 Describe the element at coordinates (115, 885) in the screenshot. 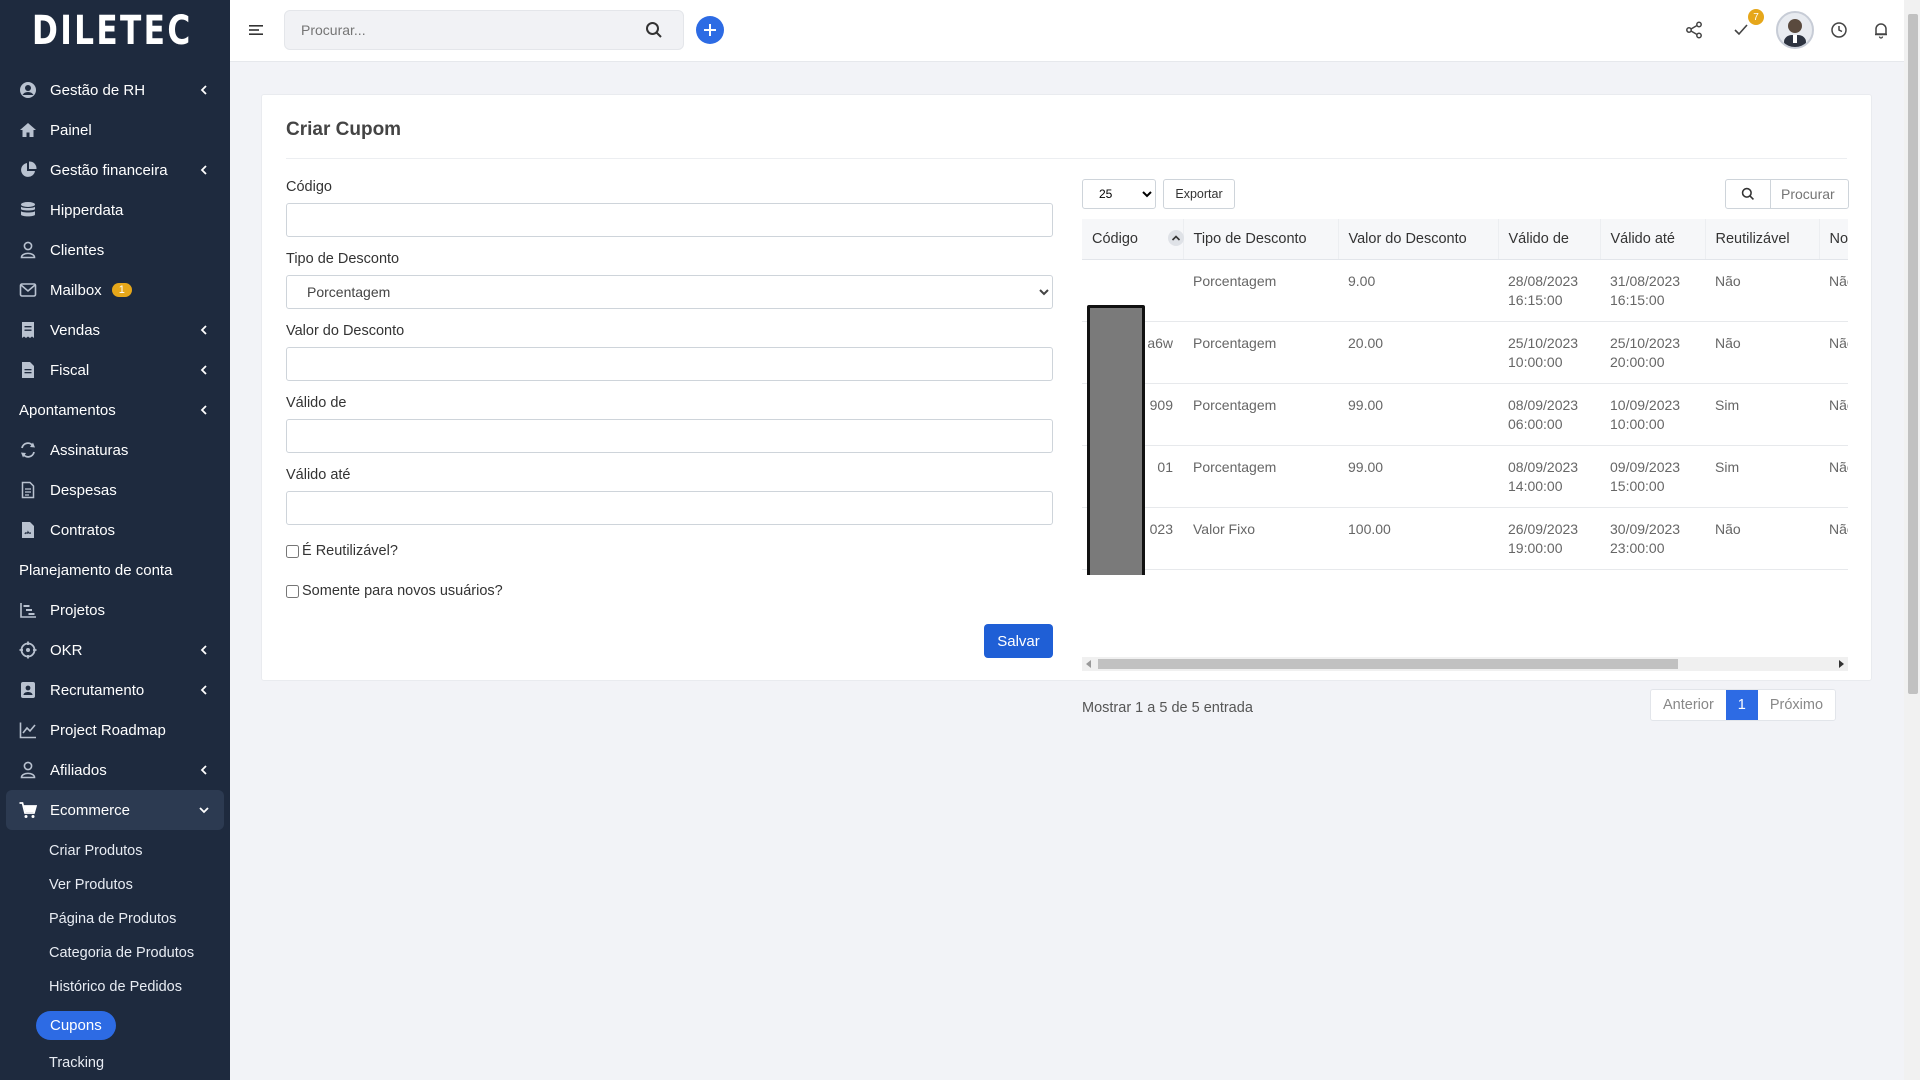

I see `submenu-item-ver-produtos: Ver Produtos` at that location.